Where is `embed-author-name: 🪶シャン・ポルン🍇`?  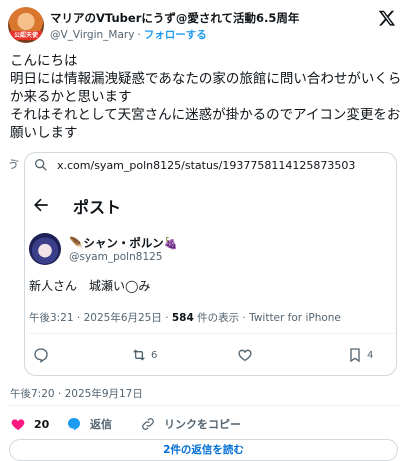
embed-author-name: 🪶シャン・ポルン🍇 is located at coordinates (123, 243).